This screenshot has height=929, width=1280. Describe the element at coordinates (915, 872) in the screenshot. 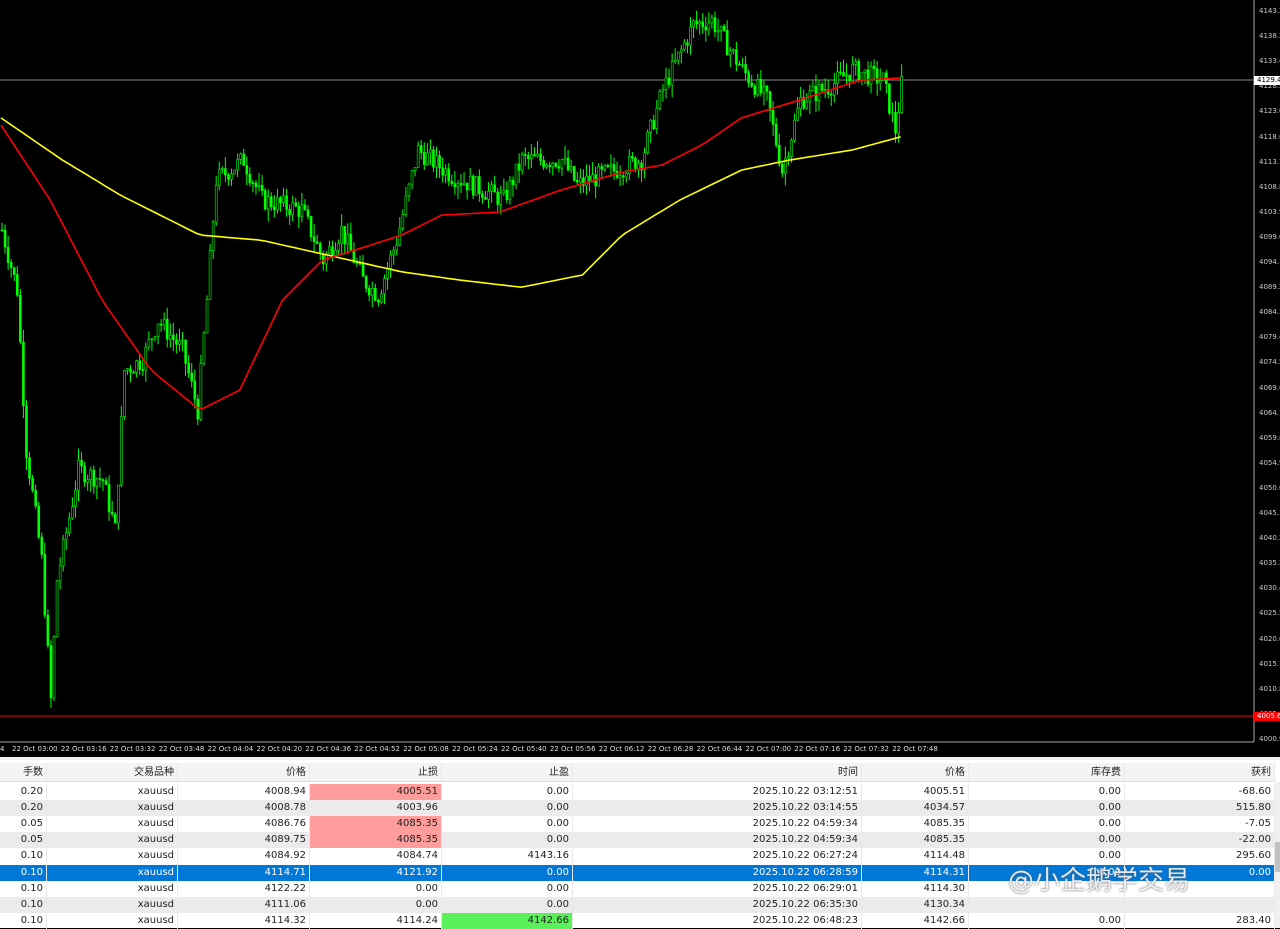

I see `table-cell: 4114.31` at that location.